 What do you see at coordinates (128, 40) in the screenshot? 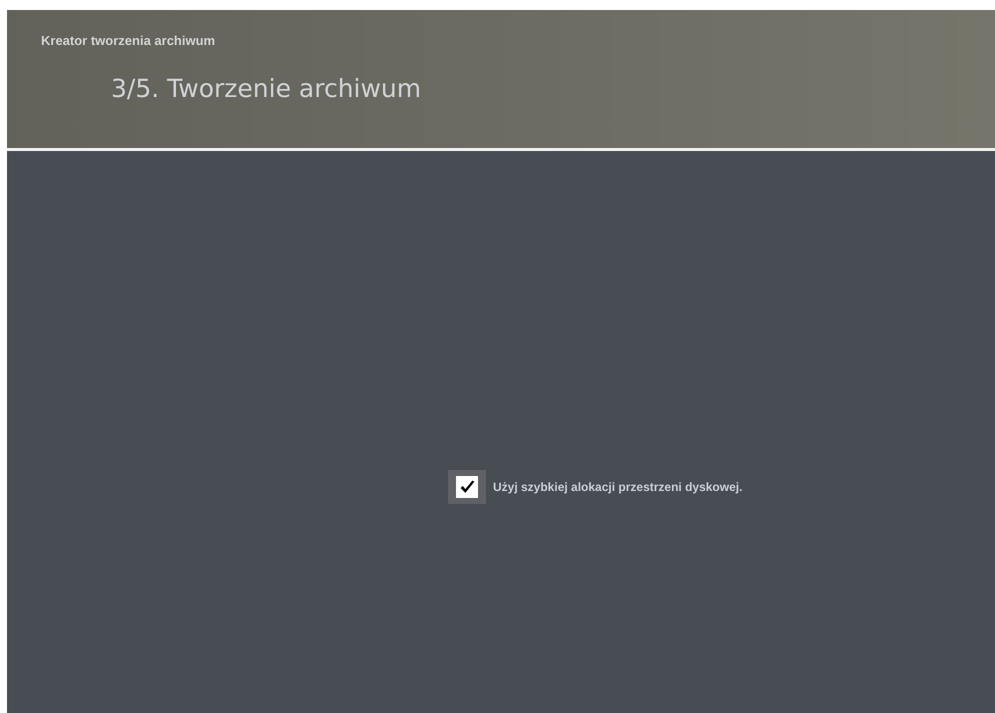
I see `window-title: Kreator tworzenia archiwum` at bounding box center [128, 40].